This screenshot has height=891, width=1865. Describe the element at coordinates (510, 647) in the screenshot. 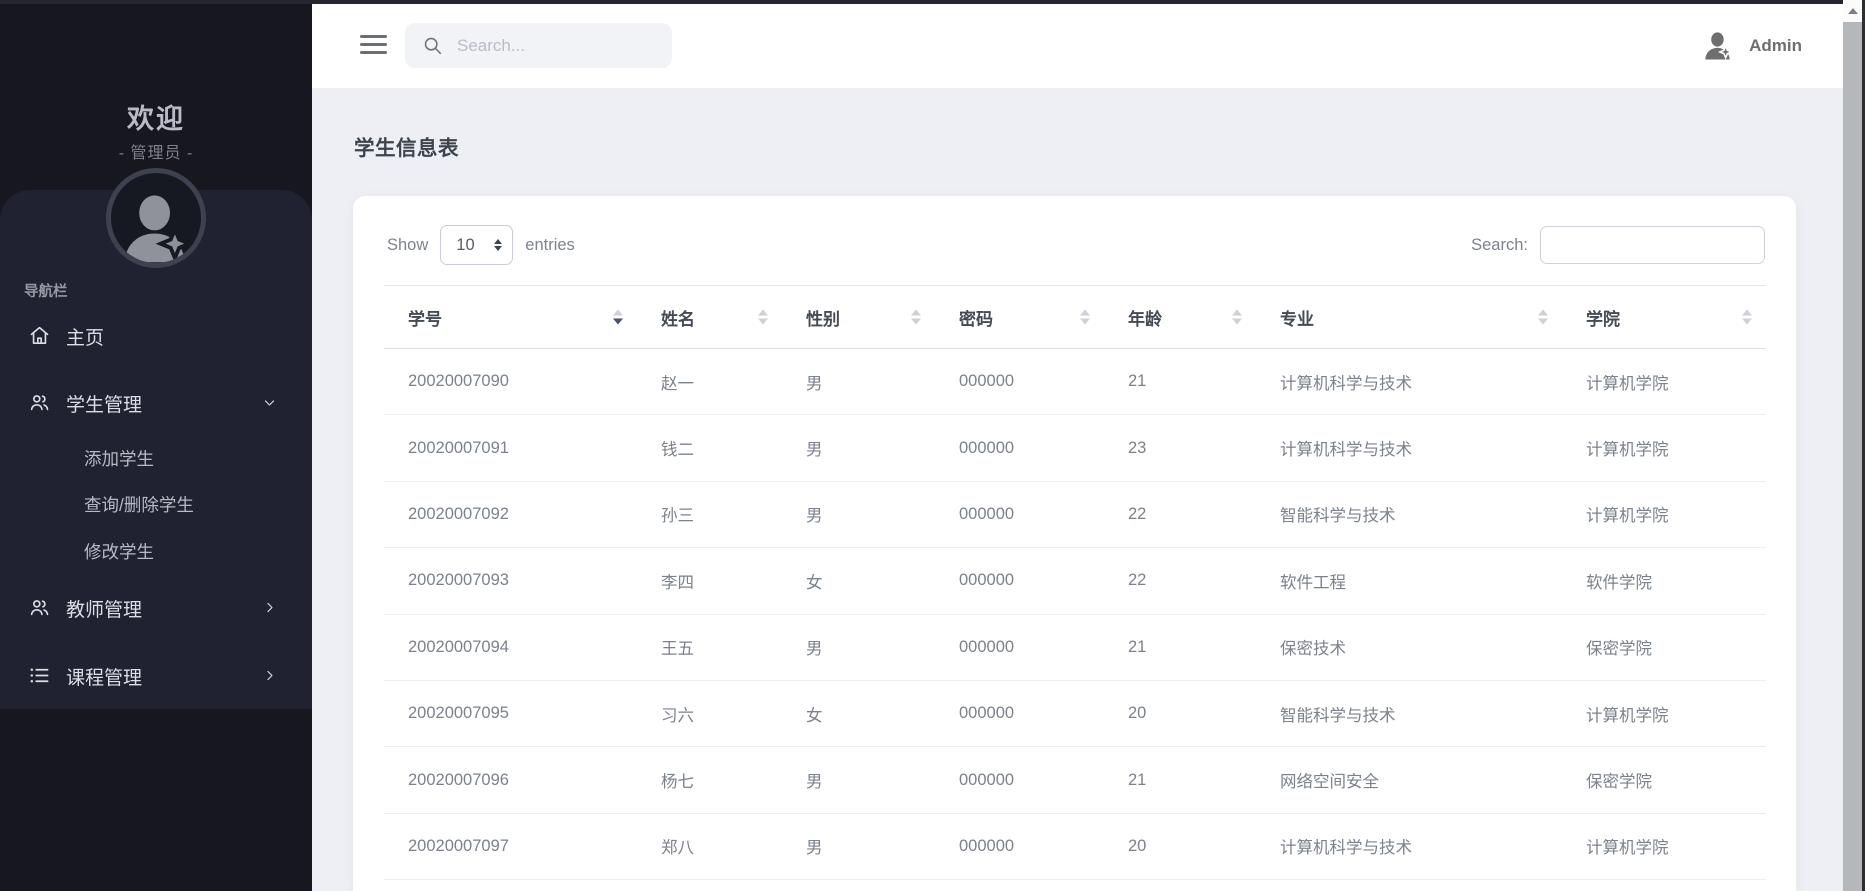

I see `cell-student-id: 20020007094` at that location.